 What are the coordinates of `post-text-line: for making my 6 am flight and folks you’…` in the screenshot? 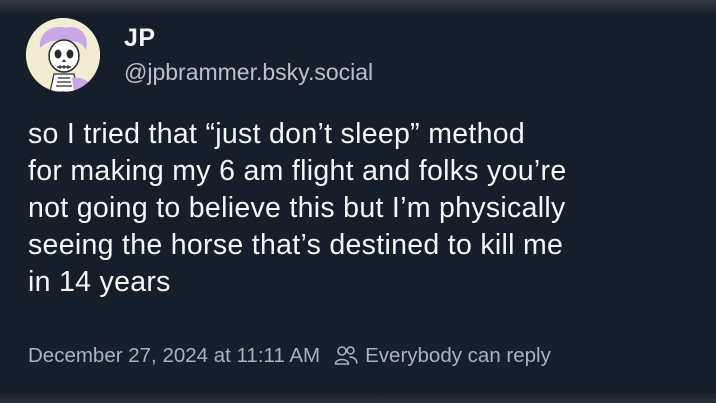 It's located at (297, 171).